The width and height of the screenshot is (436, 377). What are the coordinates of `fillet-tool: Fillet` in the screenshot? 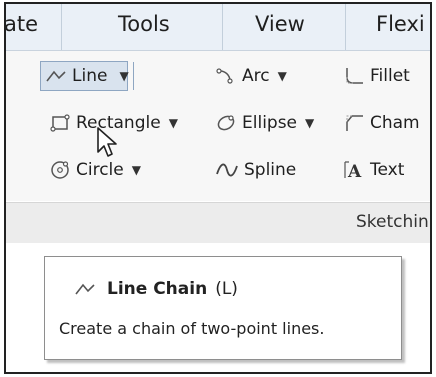 It's located at (377, 76).